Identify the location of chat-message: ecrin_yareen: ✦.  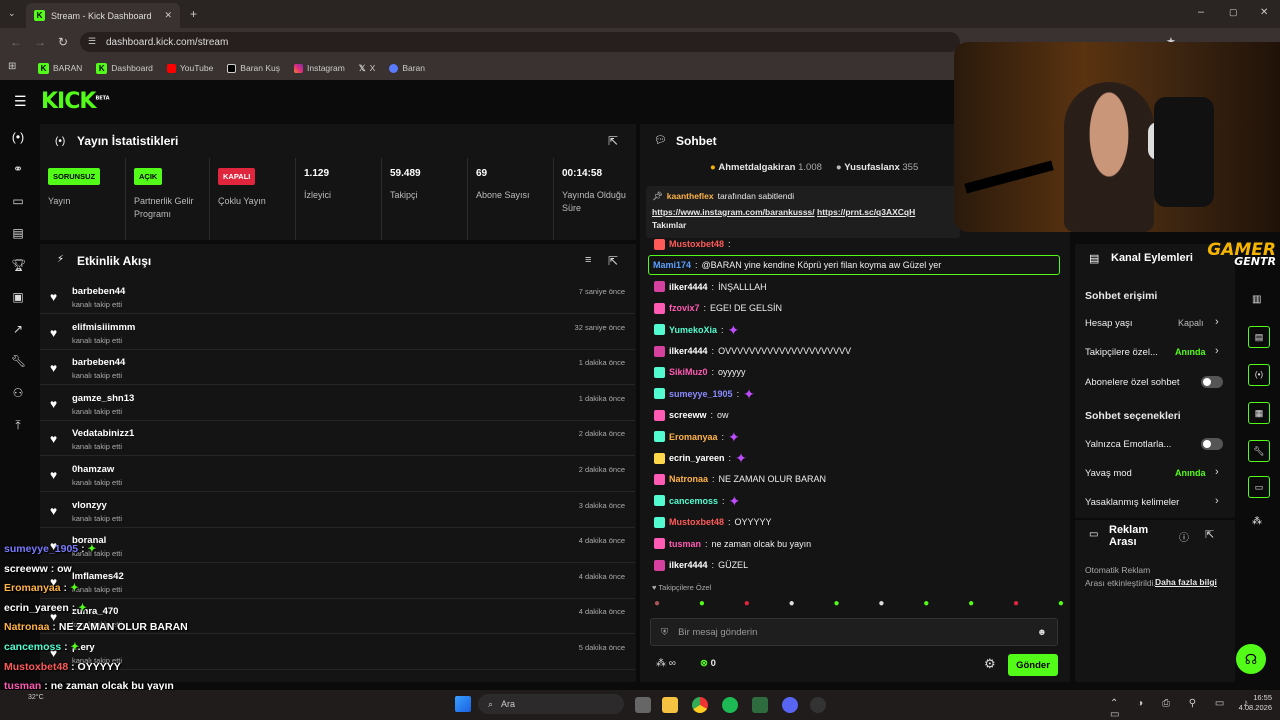
(702, 458).